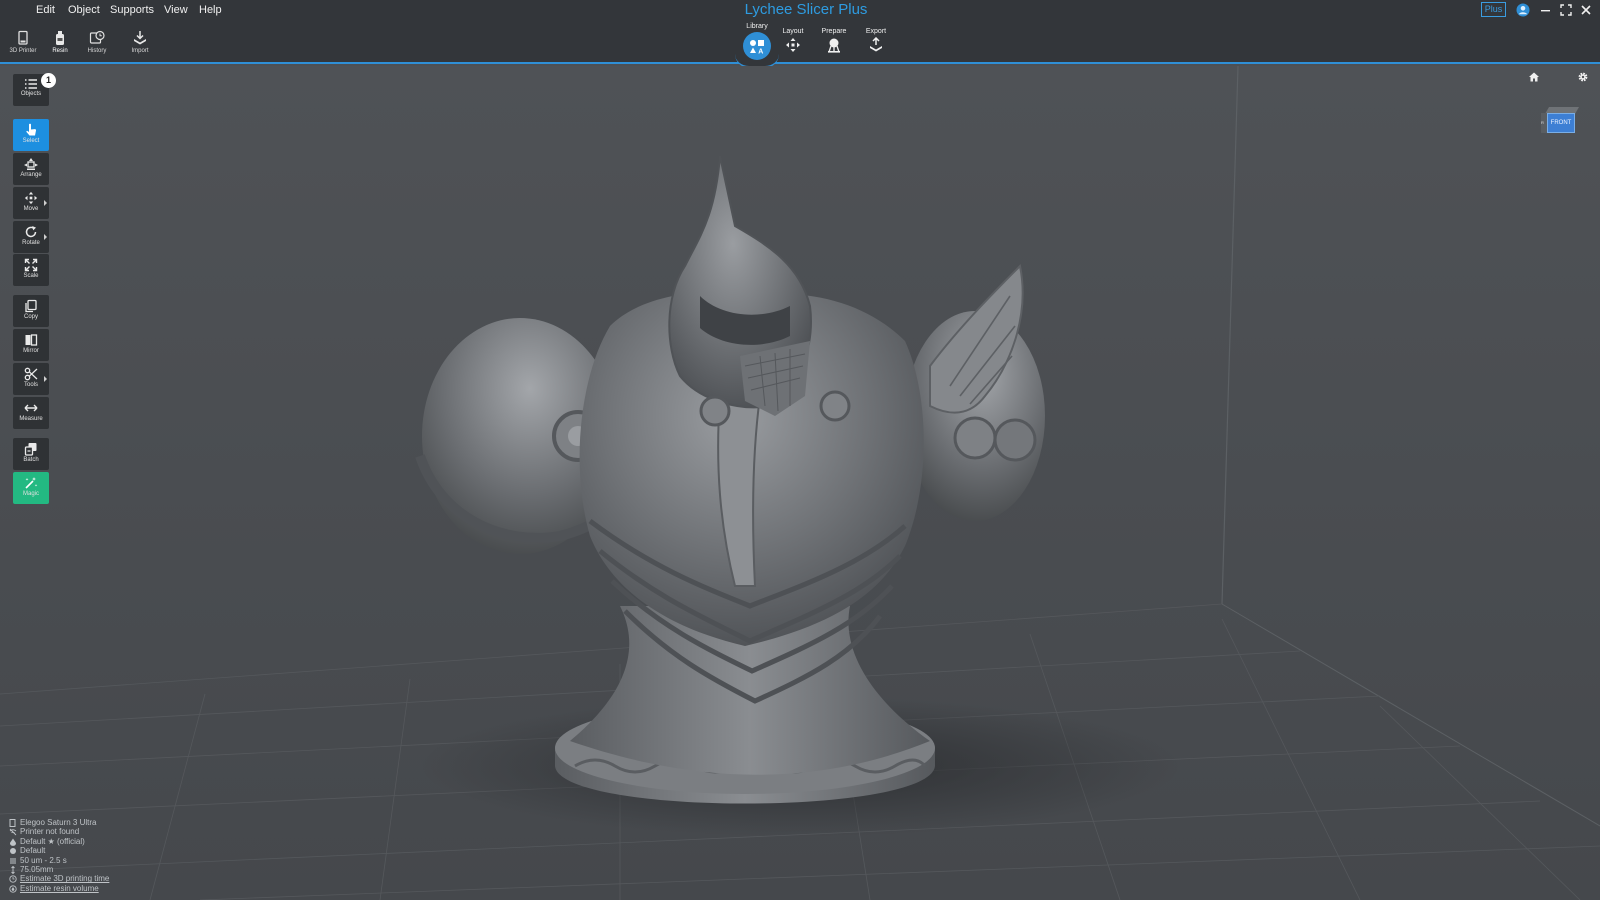 This screenshot has height=900, width=1600. Describe the element at coordinates (31, 408) in the screenshot. I see `measure-icon` at that location.